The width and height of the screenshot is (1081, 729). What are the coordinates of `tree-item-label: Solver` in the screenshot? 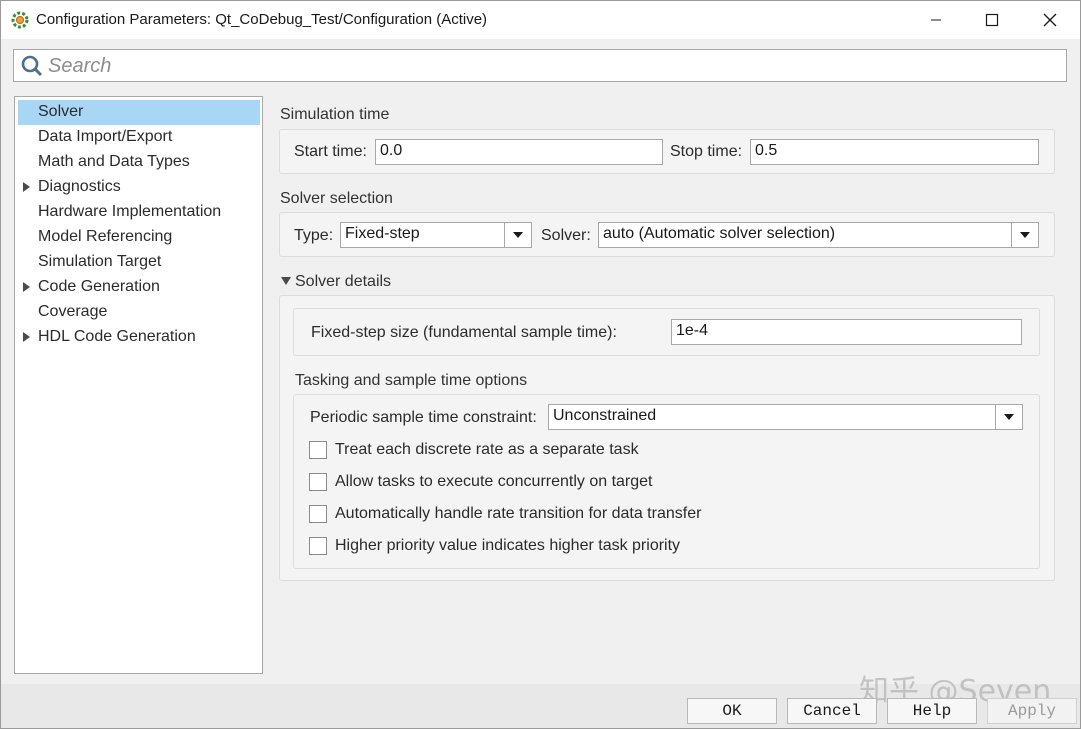 It's located at (61, 111).